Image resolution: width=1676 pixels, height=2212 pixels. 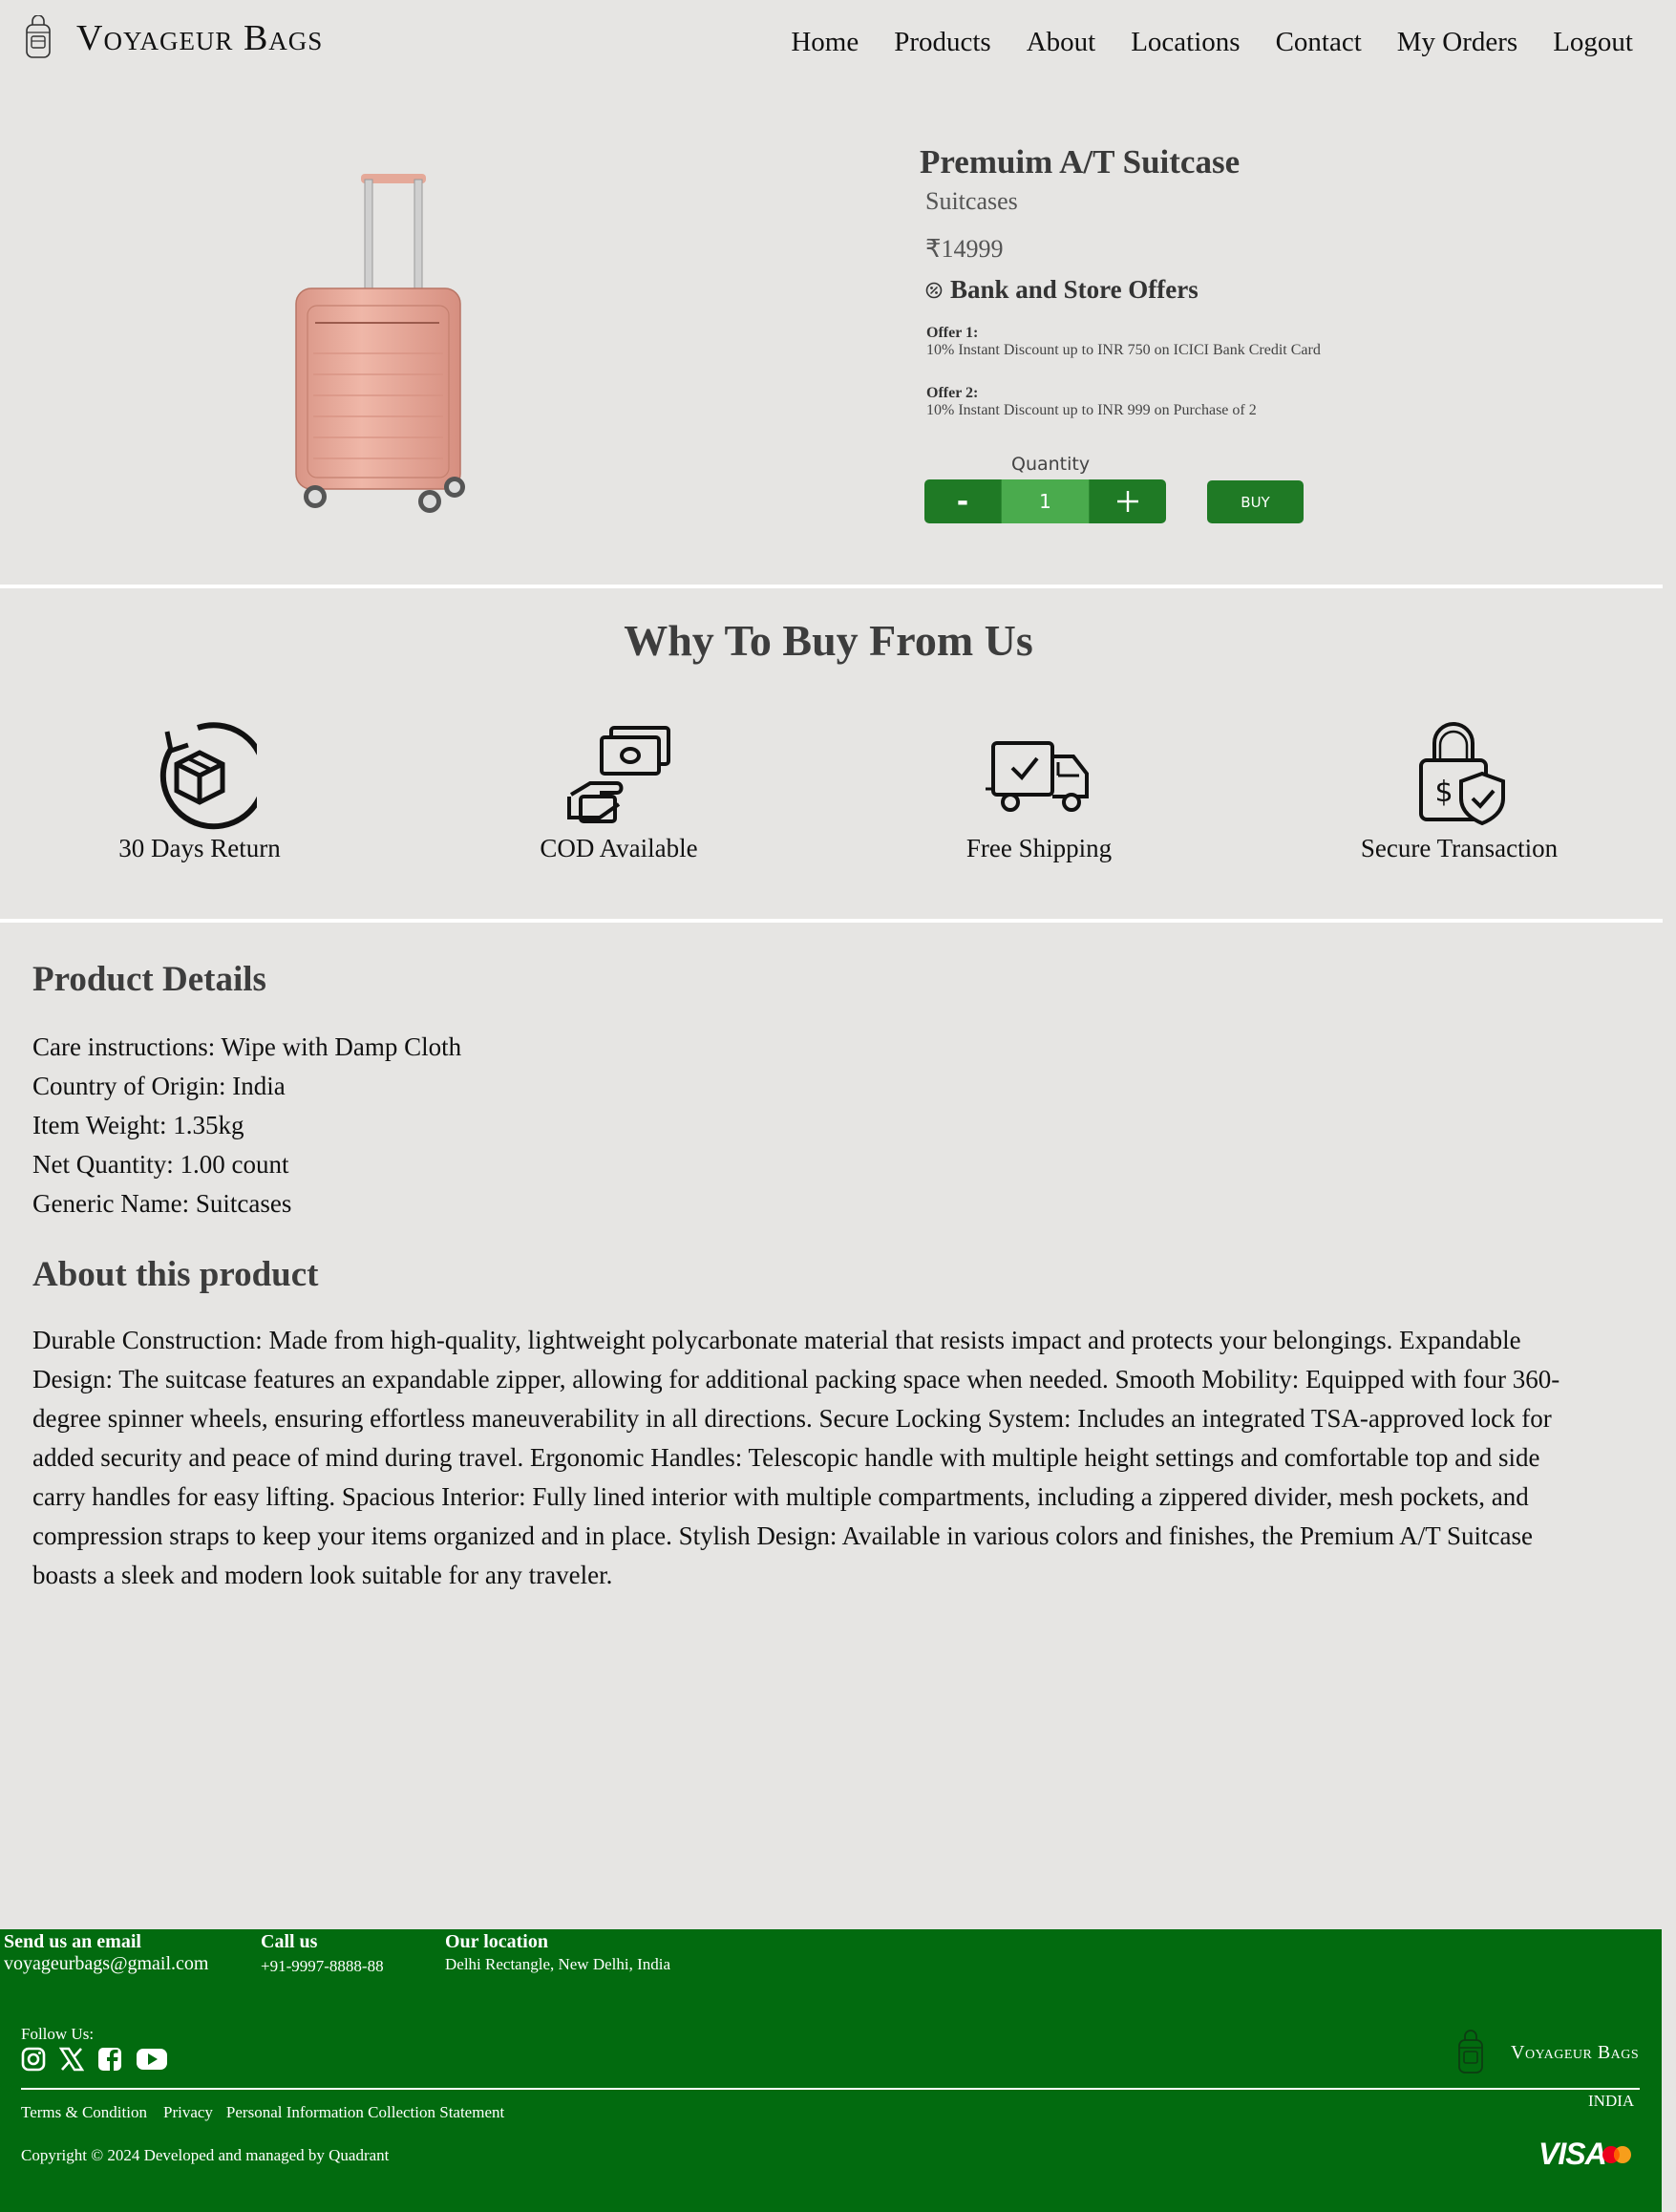 What do you see at coordinates (200, 38) in the screenshot?
I see `brand-name: Voyageur Bags` at bounding box center [200, 38].